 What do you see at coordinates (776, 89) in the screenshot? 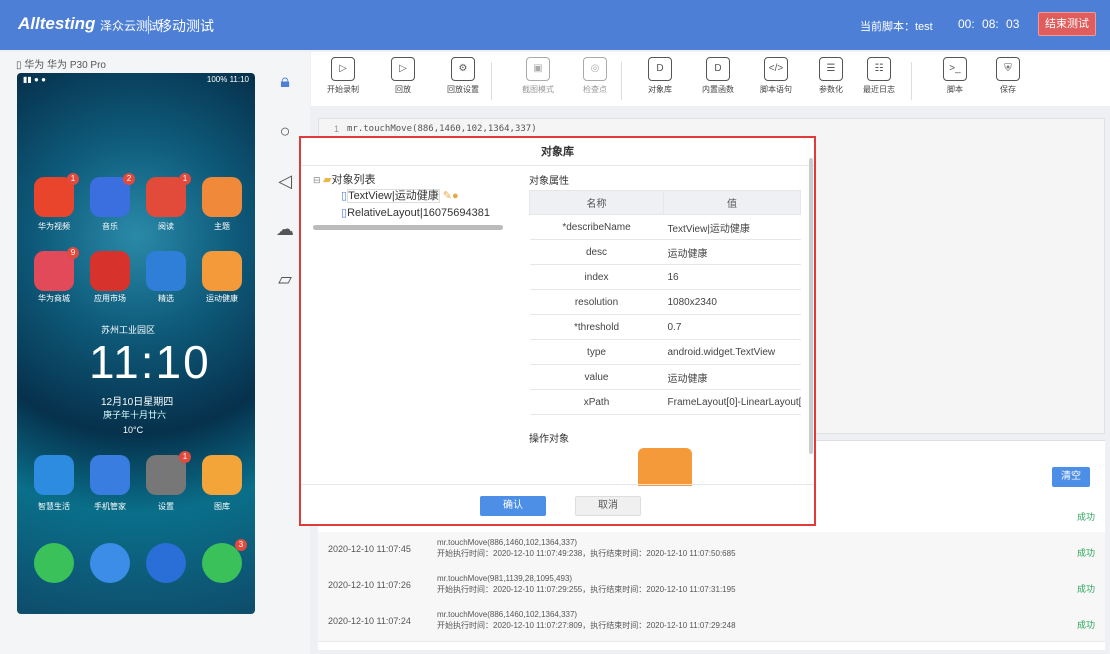
I see `toolbar-label: 脚本语句` at bounding box center [776, 89].